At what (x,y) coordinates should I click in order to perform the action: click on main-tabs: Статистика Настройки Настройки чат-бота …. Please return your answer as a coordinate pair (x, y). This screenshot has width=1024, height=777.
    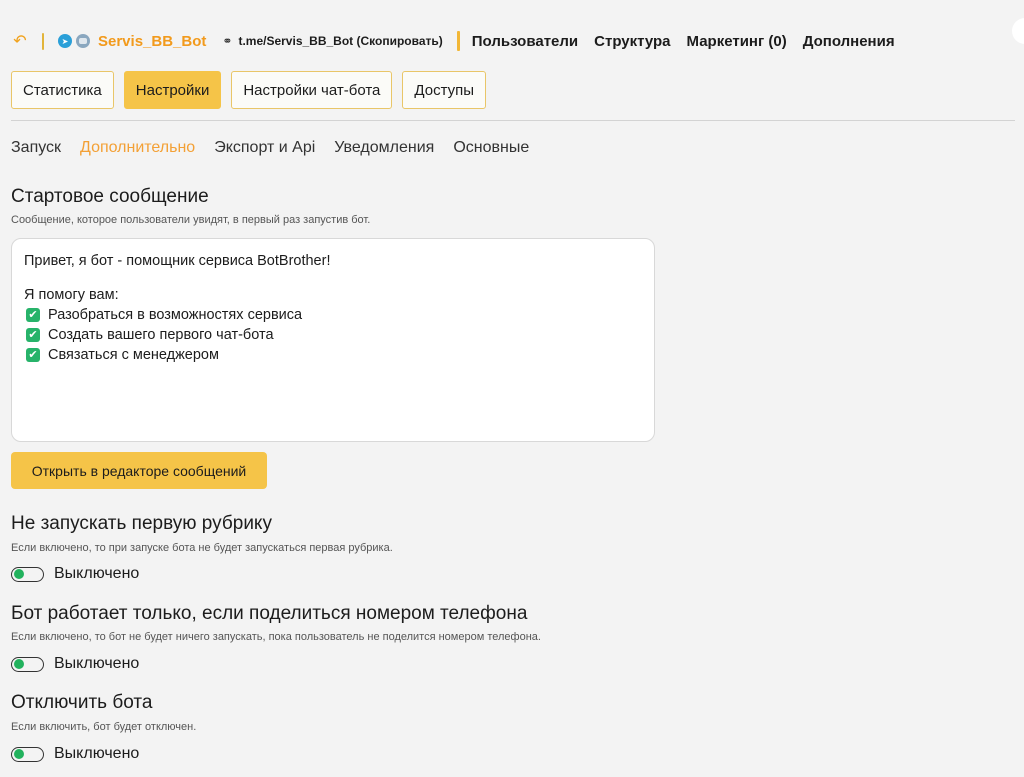
    Looking at the image, I should click on (249, 90).